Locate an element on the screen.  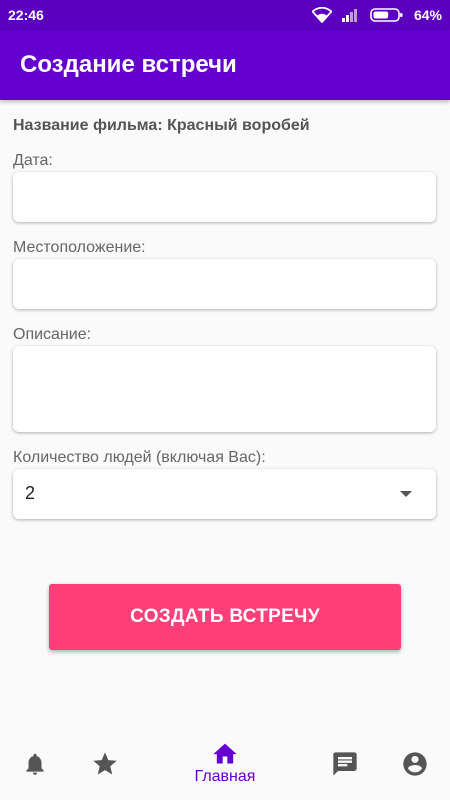
date-label: Дата: is located at coordinates (33, 160).